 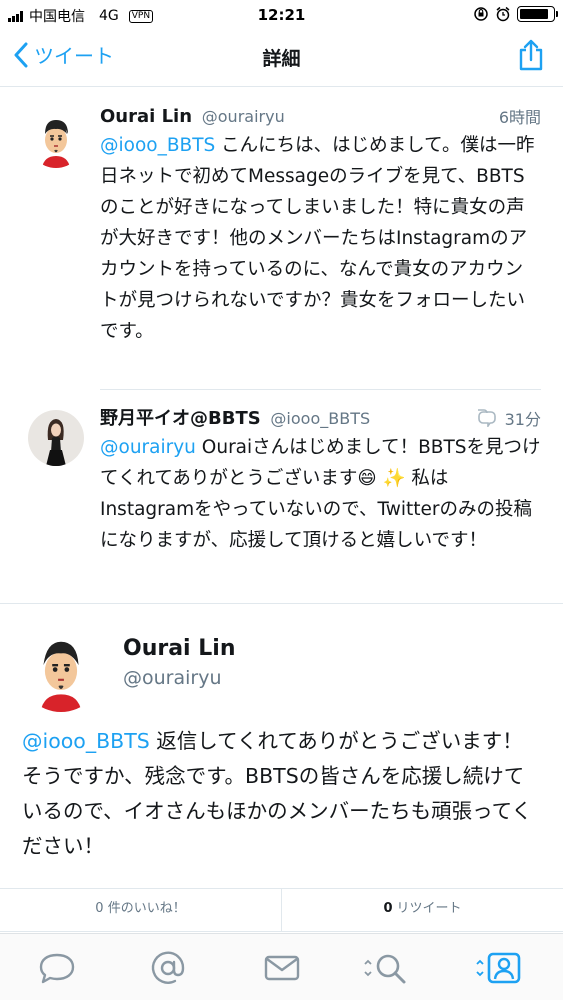 What do you see at coordinates (320, 389) in the screenshot?
I see `divider` at bounding box center [320, 389].